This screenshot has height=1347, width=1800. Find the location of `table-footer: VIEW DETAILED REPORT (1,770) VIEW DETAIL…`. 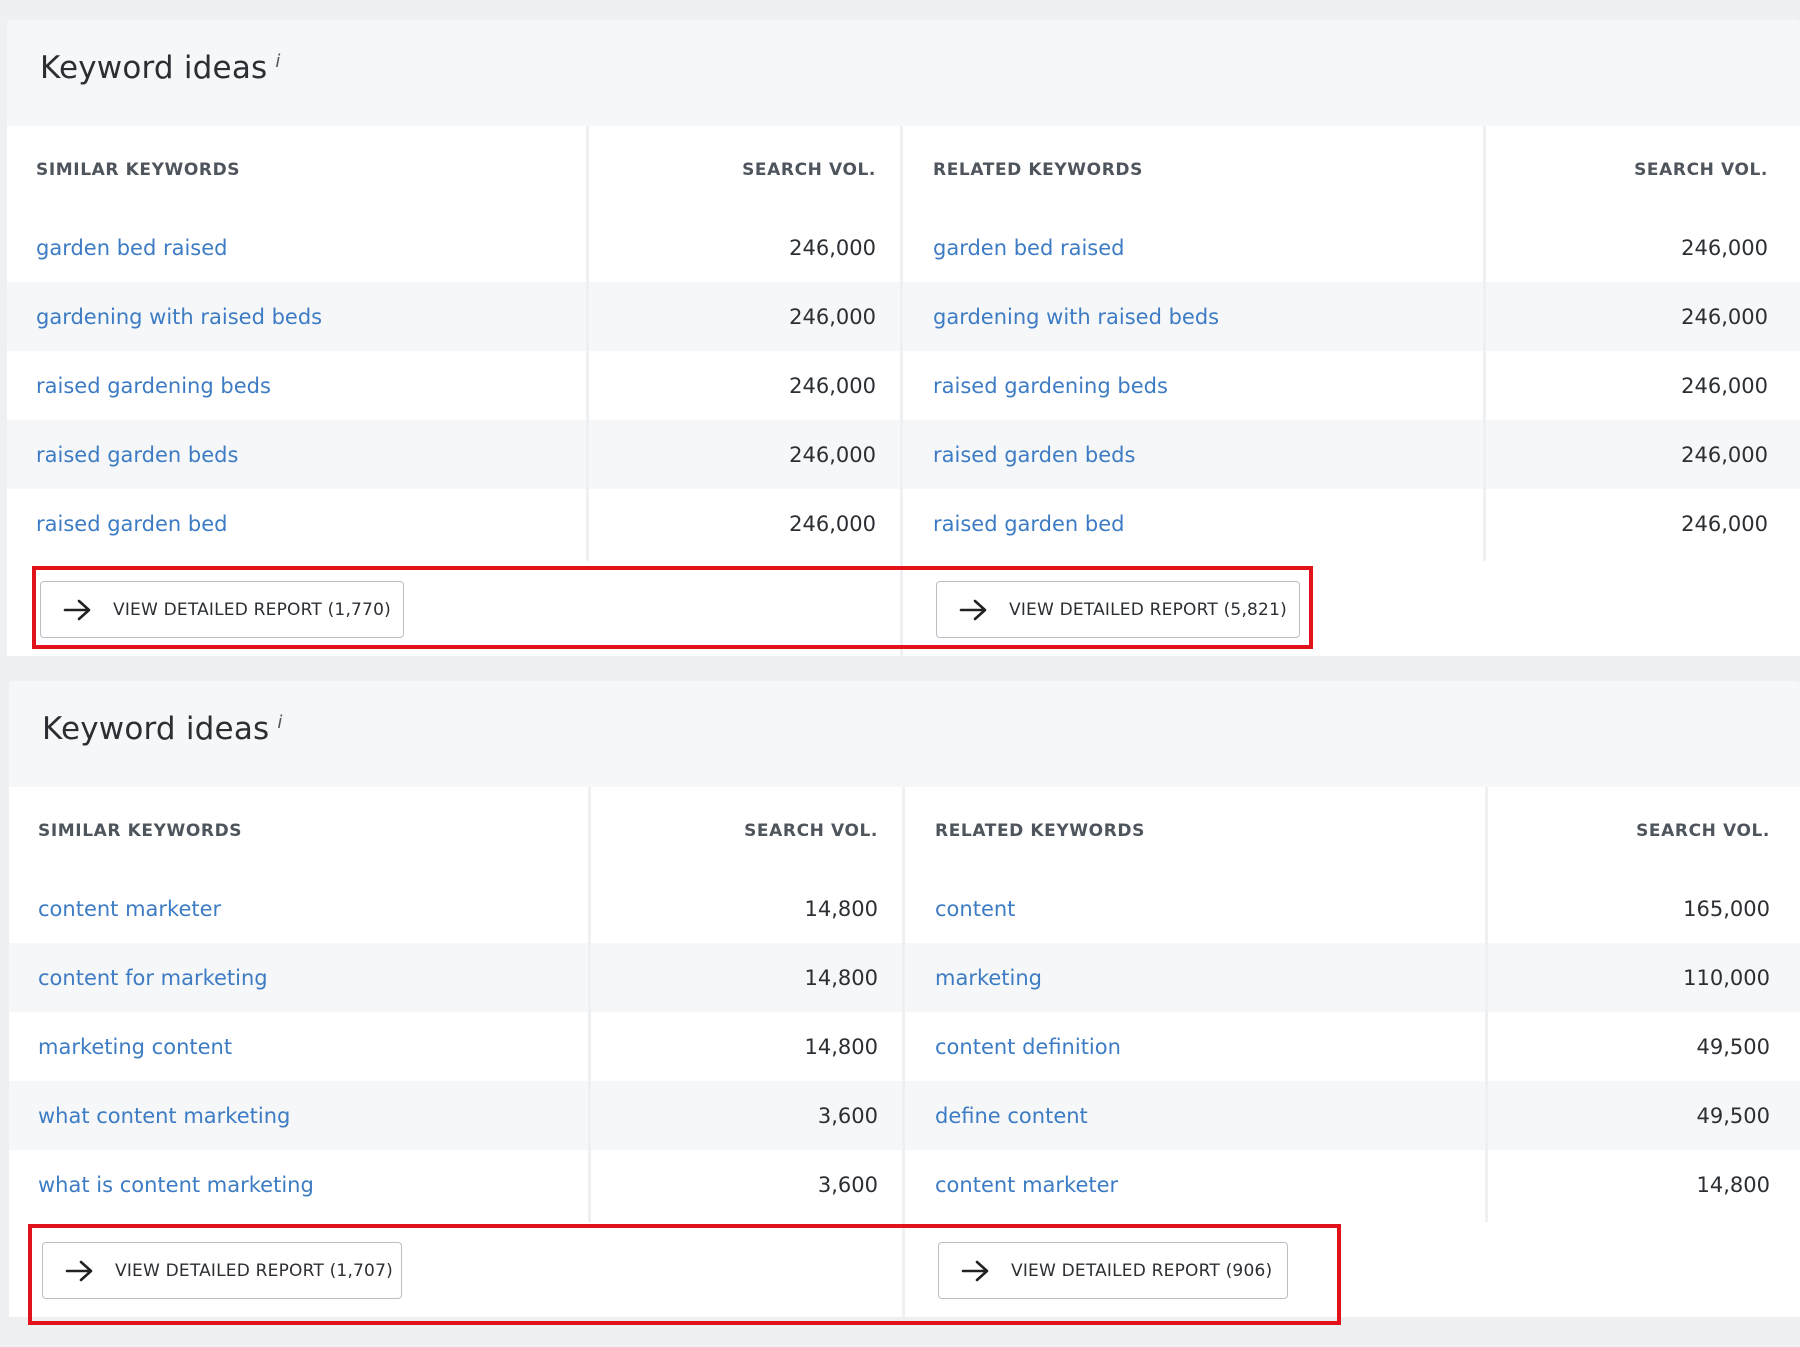

table-footer: VIEW DETAILED REPORT (1,770) VIEW DETAIL… is located at coordinates (903, 608).